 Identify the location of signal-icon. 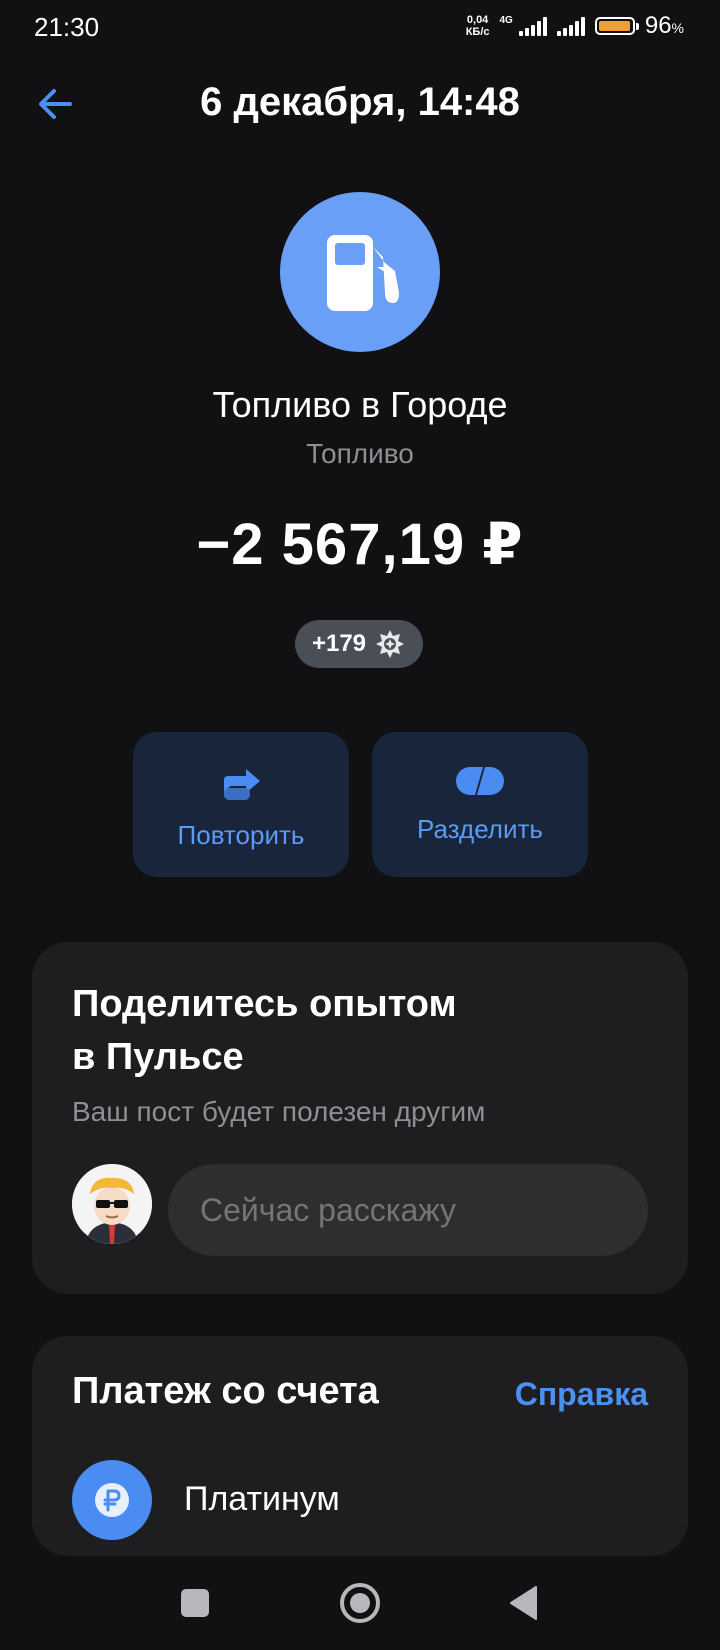
(532, 26).